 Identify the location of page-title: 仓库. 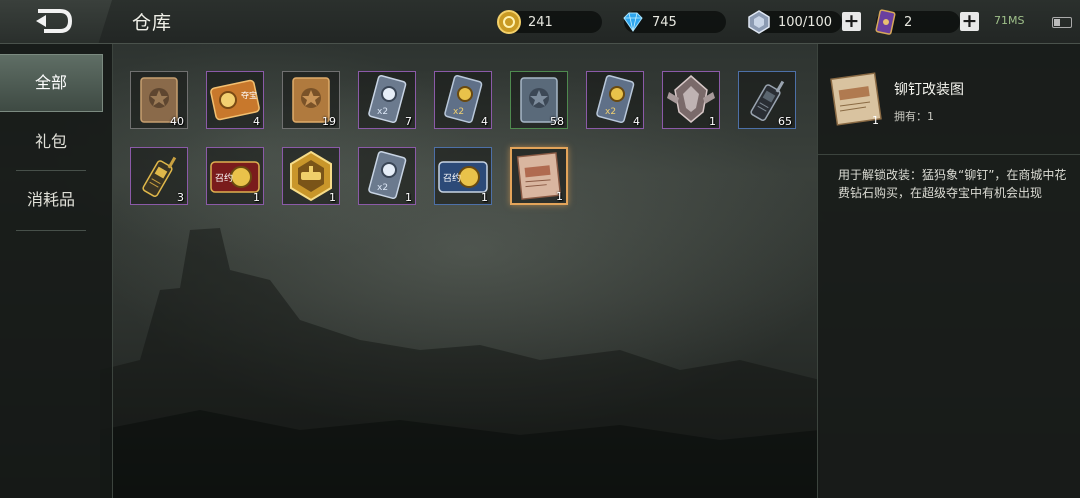
(152, 23).